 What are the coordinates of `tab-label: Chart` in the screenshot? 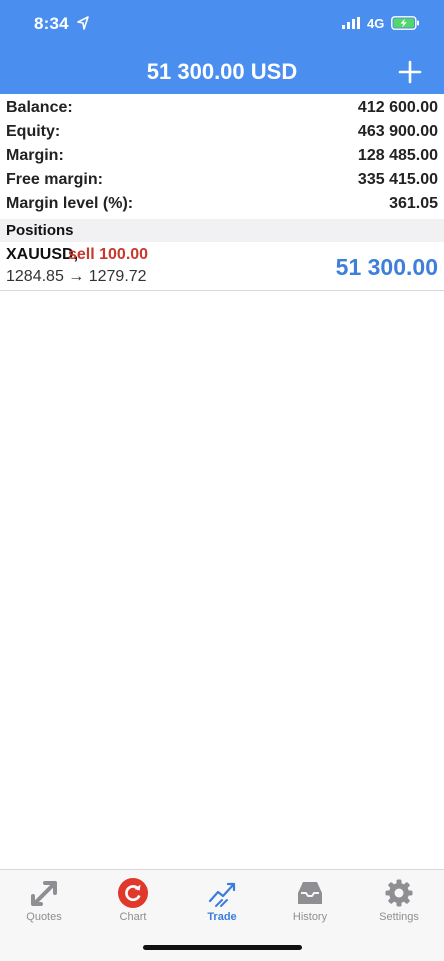 It's located at (133, 917).